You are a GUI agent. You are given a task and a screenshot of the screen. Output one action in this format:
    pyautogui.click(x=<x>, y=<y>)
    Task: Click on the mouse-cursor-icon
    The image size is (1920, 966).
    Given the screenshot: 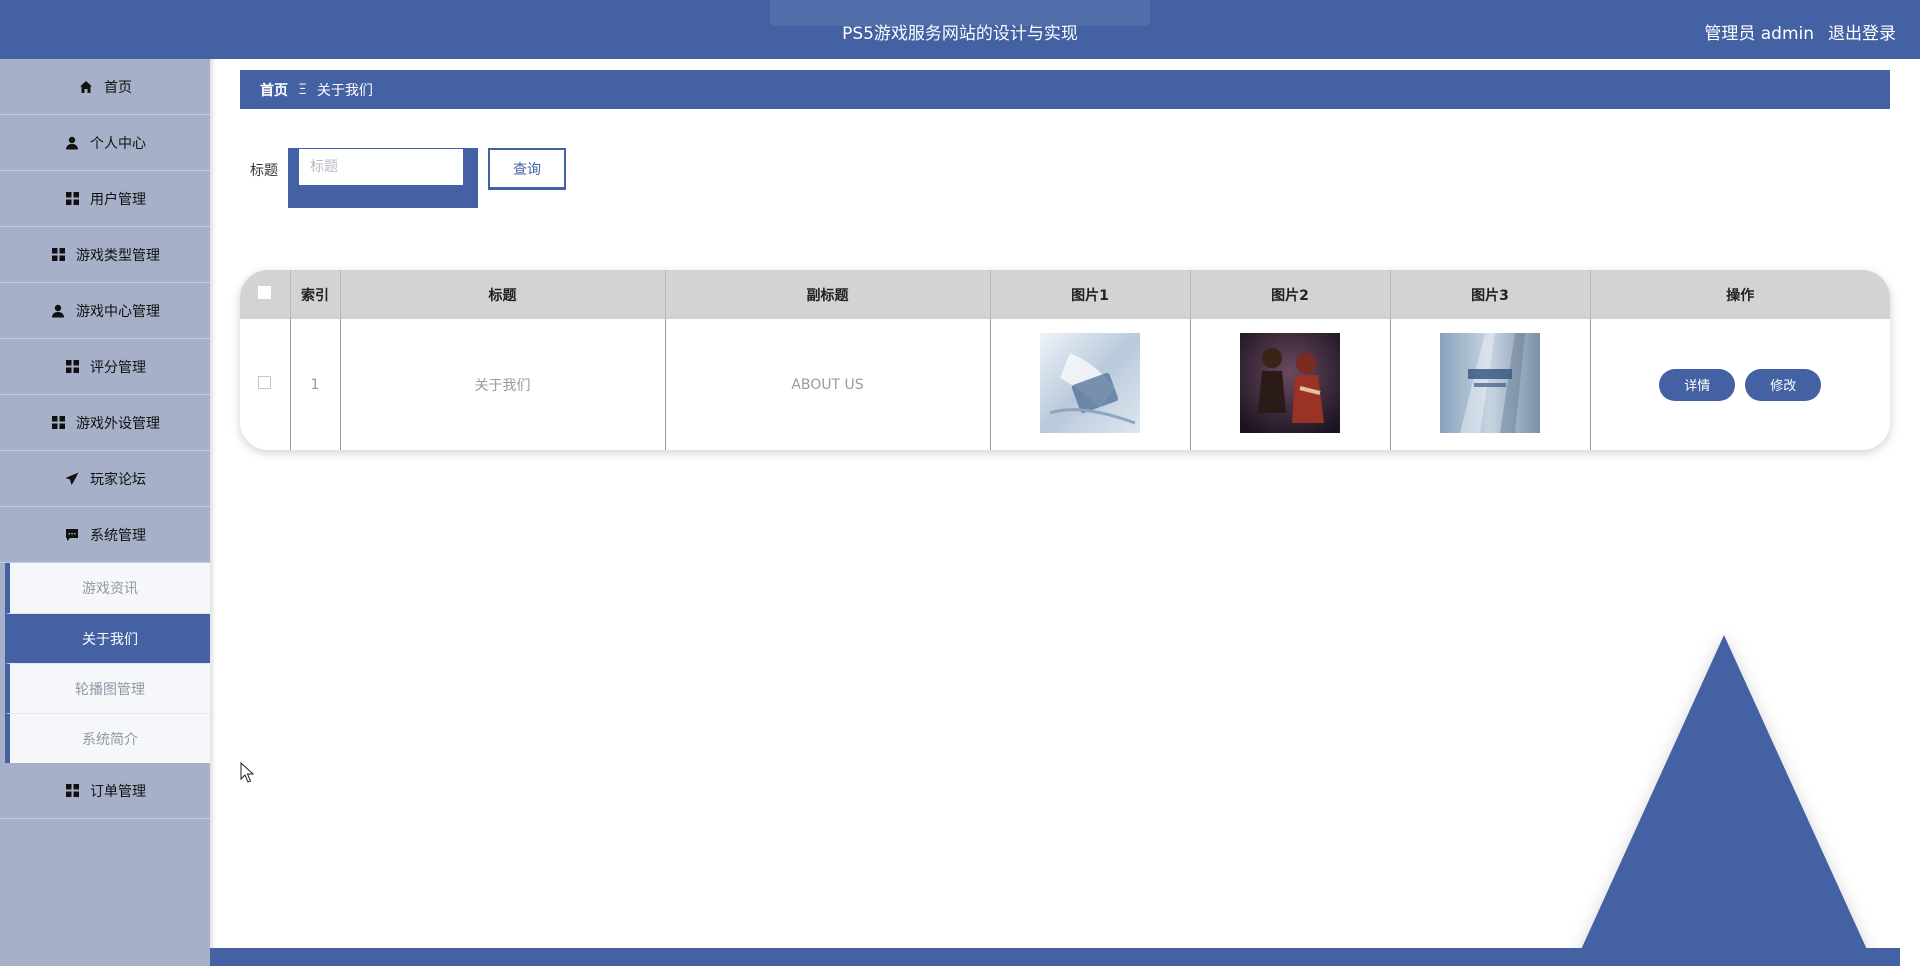 What is the action you would take?
    pyautogui.click(x=247, y=772)
    